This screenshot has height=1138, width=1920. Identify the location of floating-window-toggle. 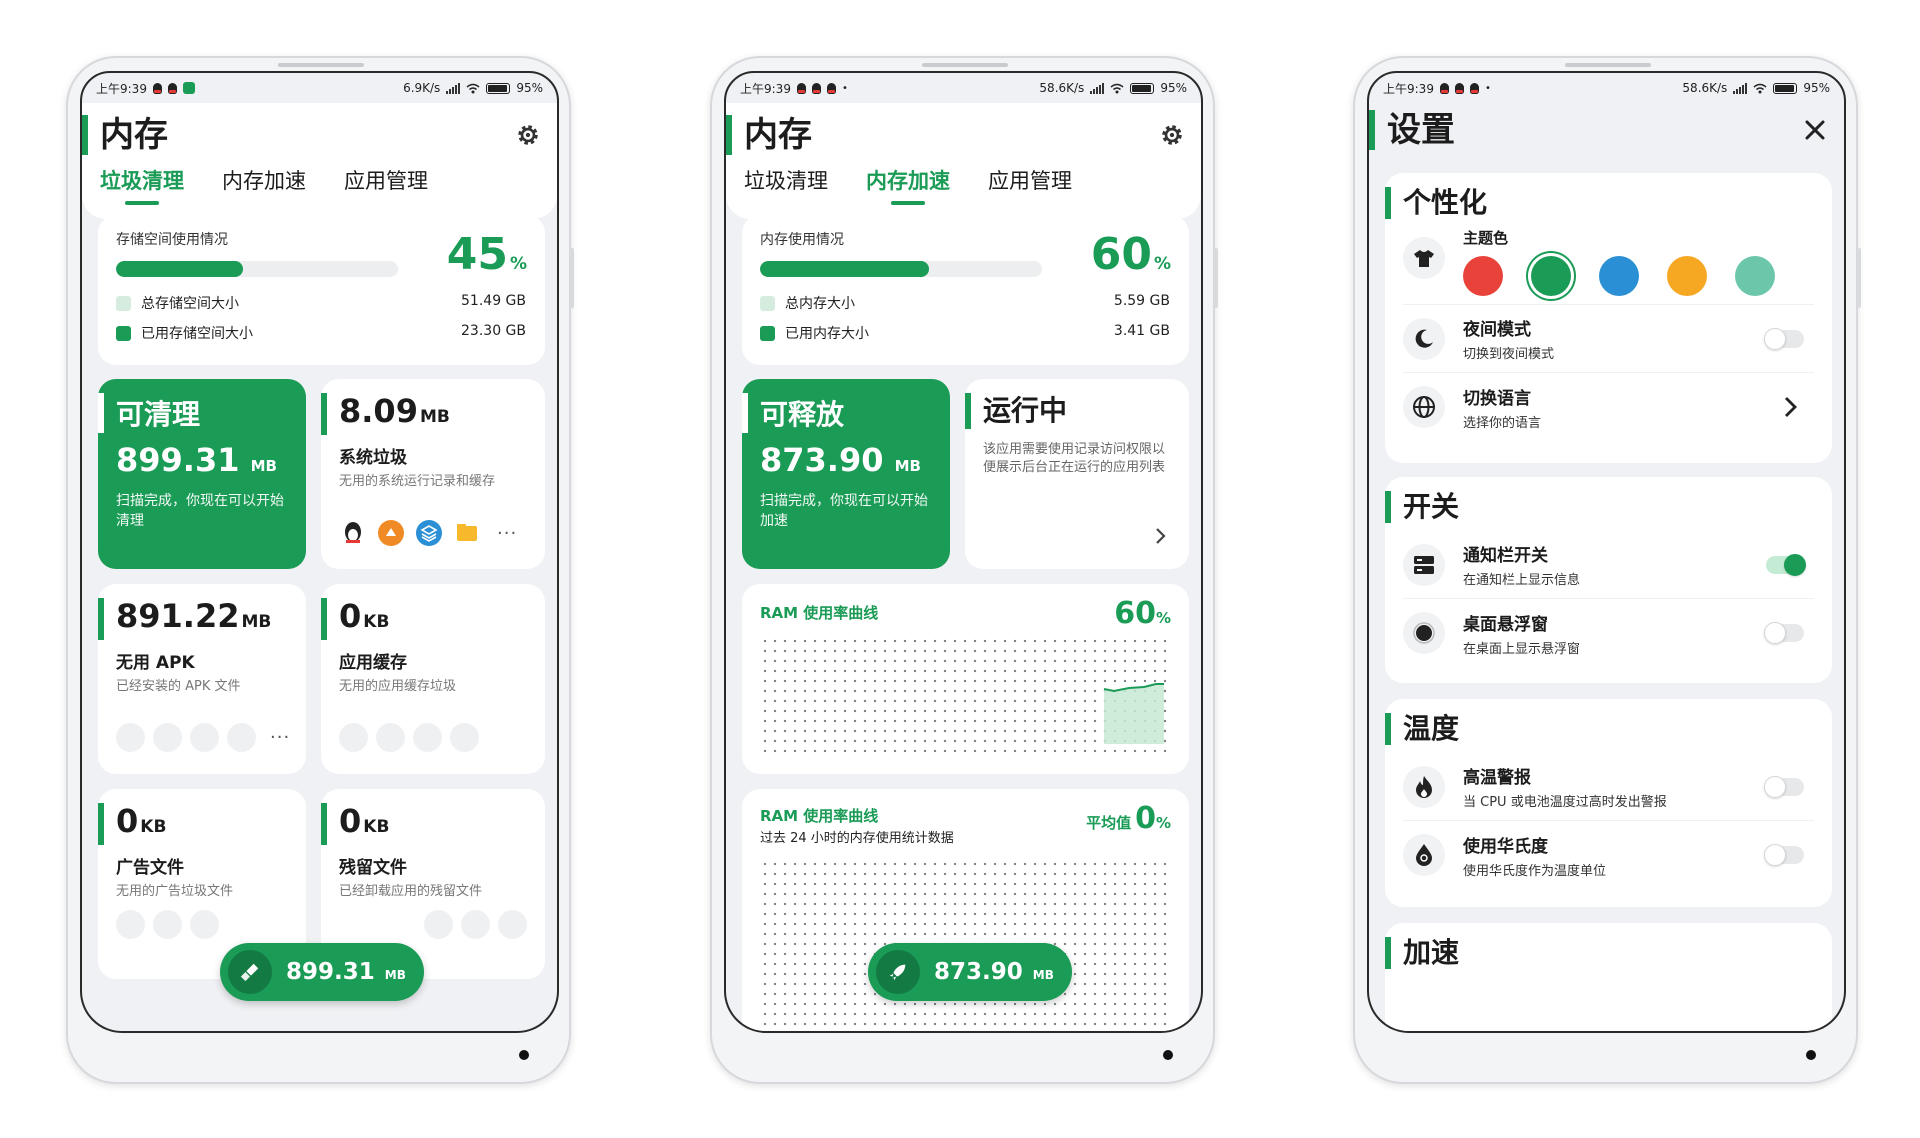
(1784, 633).